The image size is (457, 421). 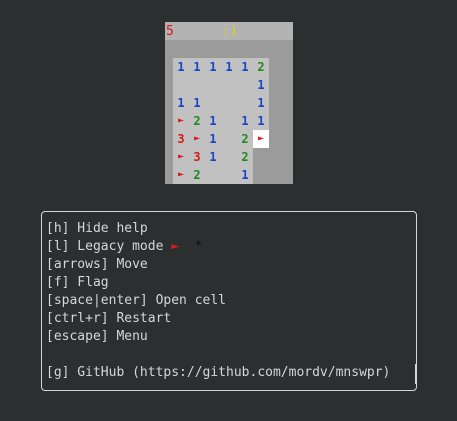 What do you see at coordinates (175, 246) in the screenshot?
I see `flag-icon: ►` at bounding box center [175, 246].